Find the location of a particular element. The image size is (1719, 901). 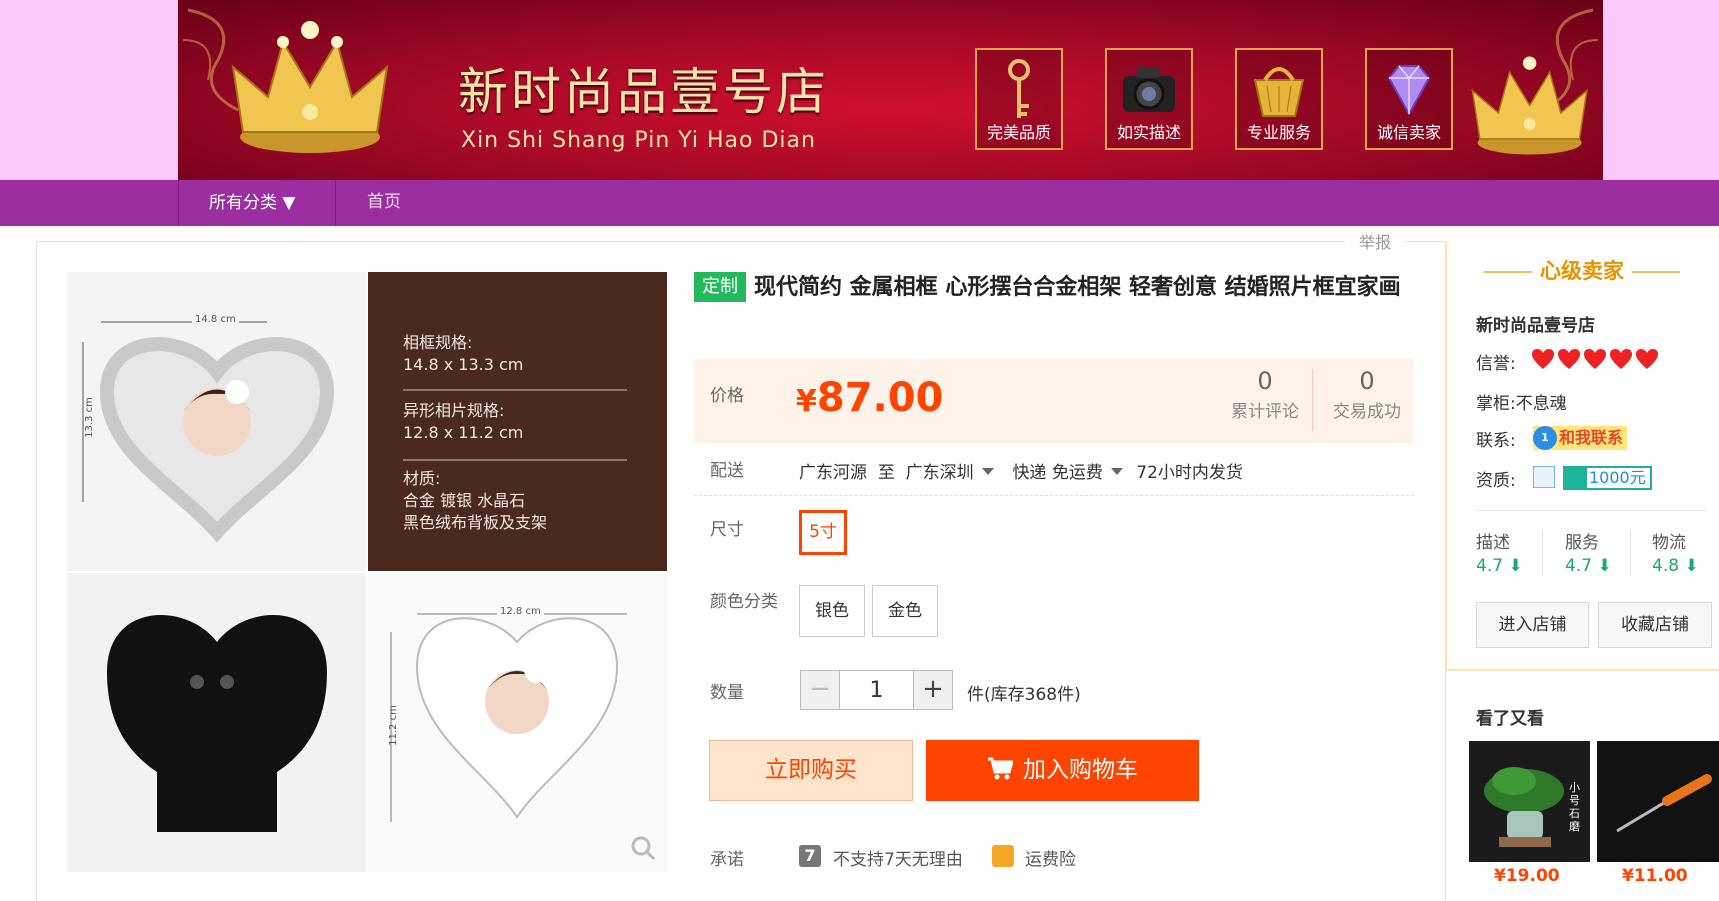

no-7-day-return-icon: 7 is located at coordinates (810, 856).